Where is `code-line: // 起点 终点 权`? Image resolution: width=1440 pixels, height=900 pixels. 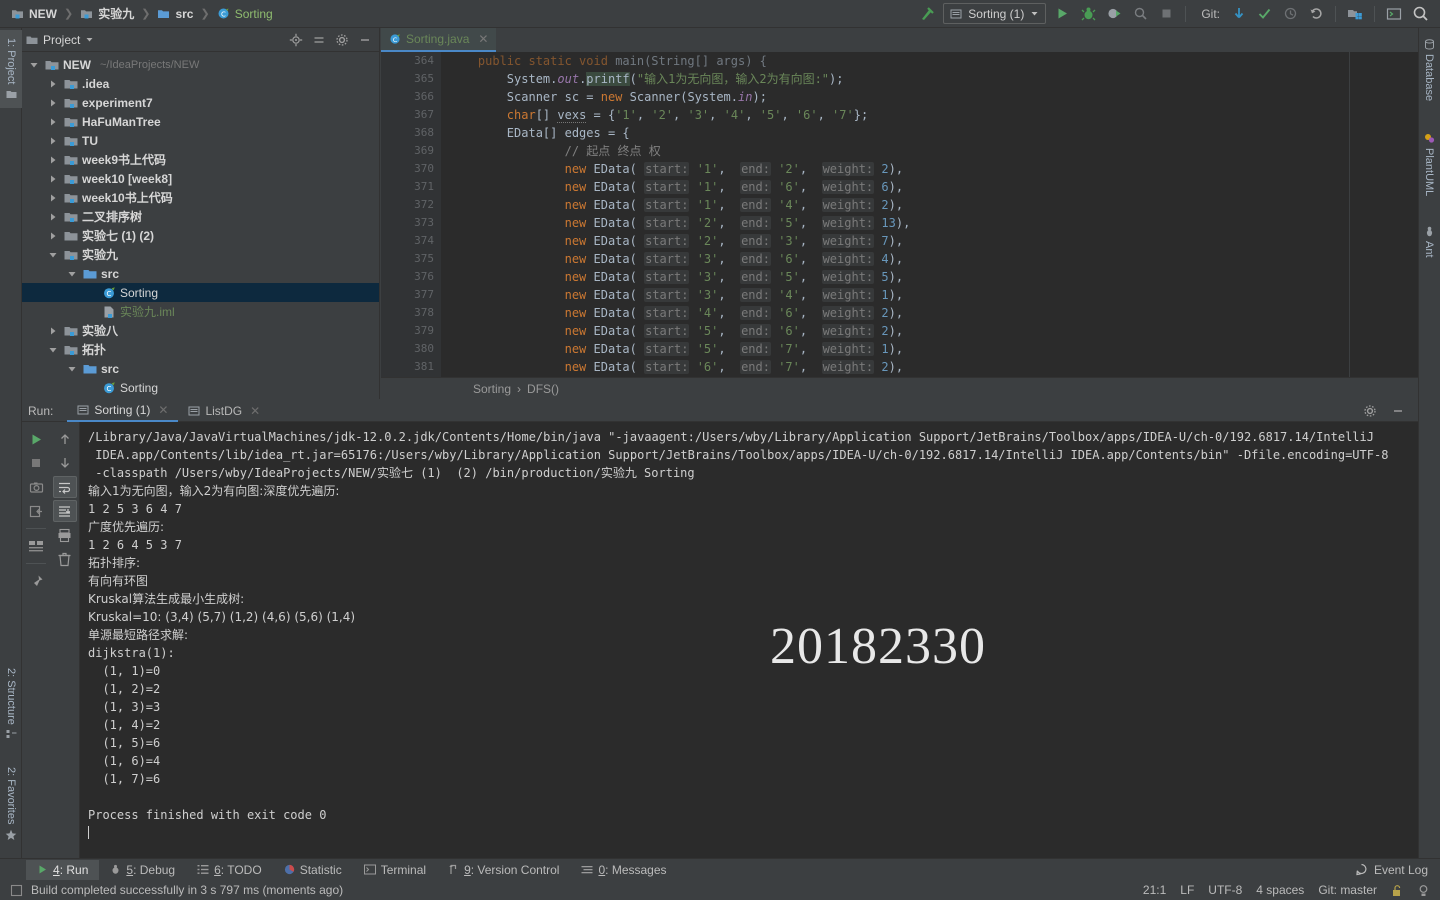
code-line: // 起点 终点 权 is located at coordinates (929, 151).